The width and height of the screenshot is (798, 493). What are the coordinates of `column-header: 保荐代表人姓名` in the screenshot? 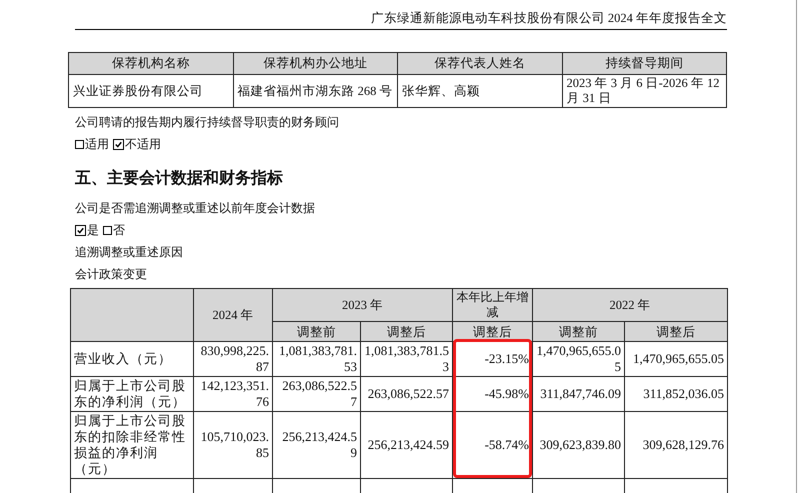 It's located at (480, 63).